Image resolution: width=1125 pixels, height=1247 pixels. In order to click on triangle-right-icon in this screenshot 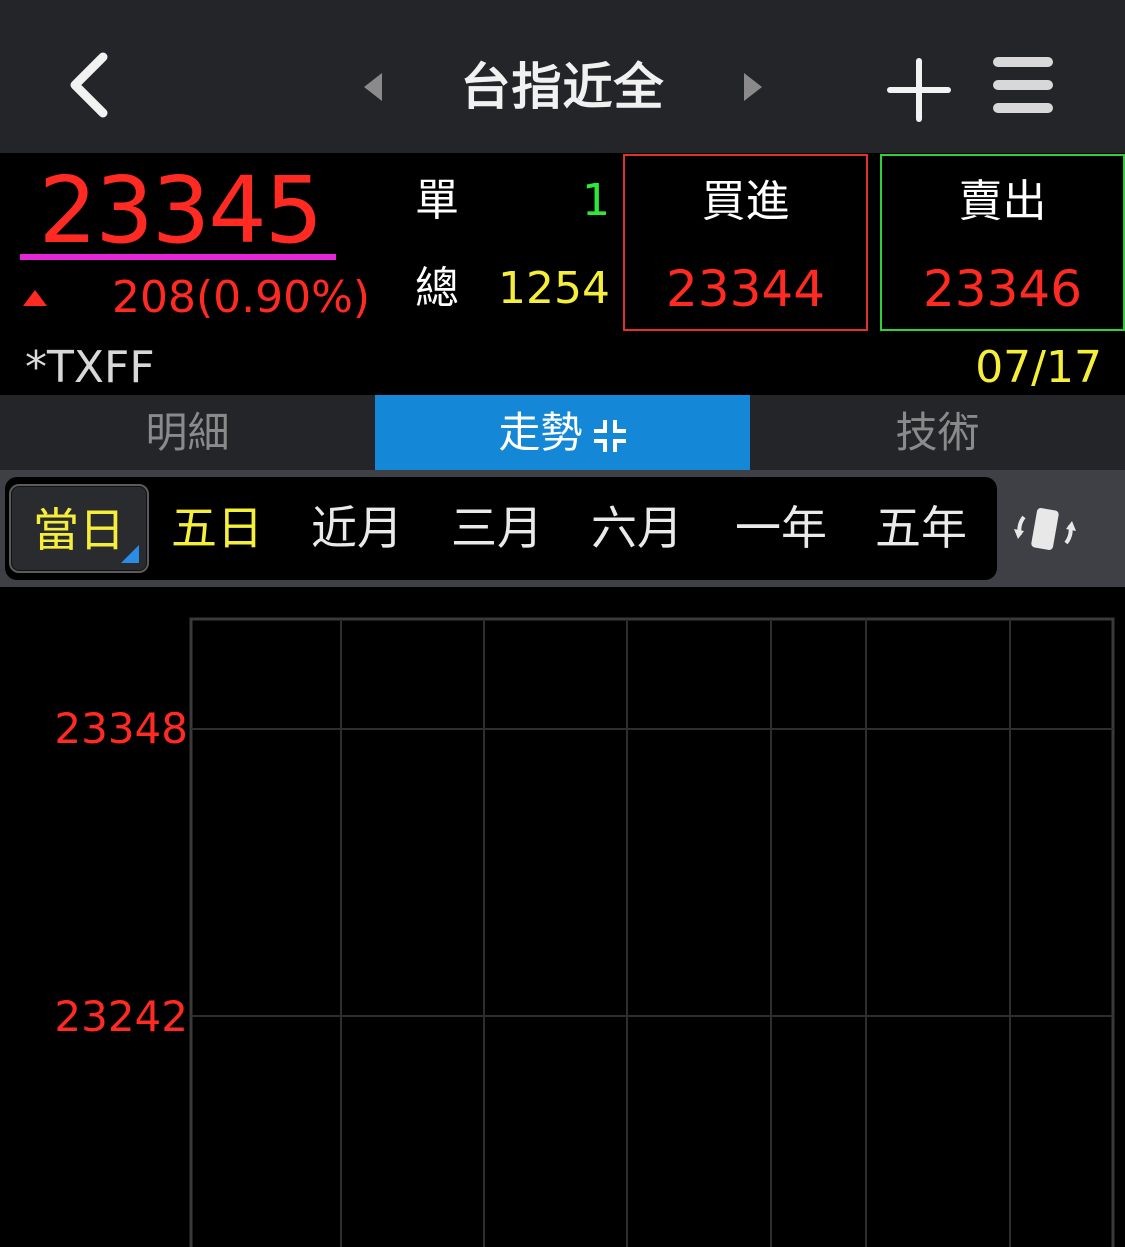, I will do `click(753, 87)`.